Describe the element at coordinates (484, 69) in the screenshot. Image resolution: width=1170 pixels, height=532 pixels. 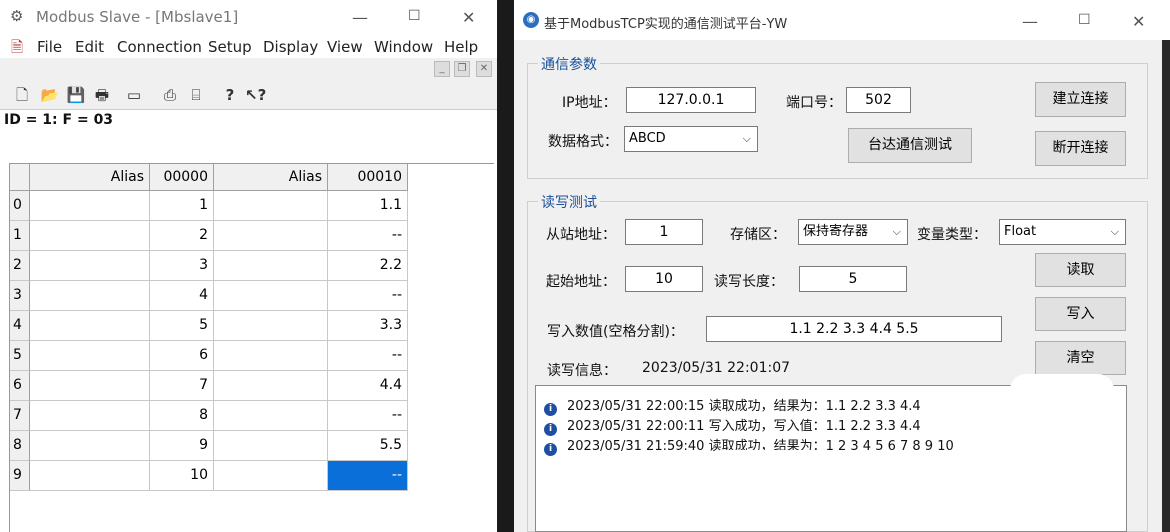
I see `mdi-close-icon: ✕` at that location.